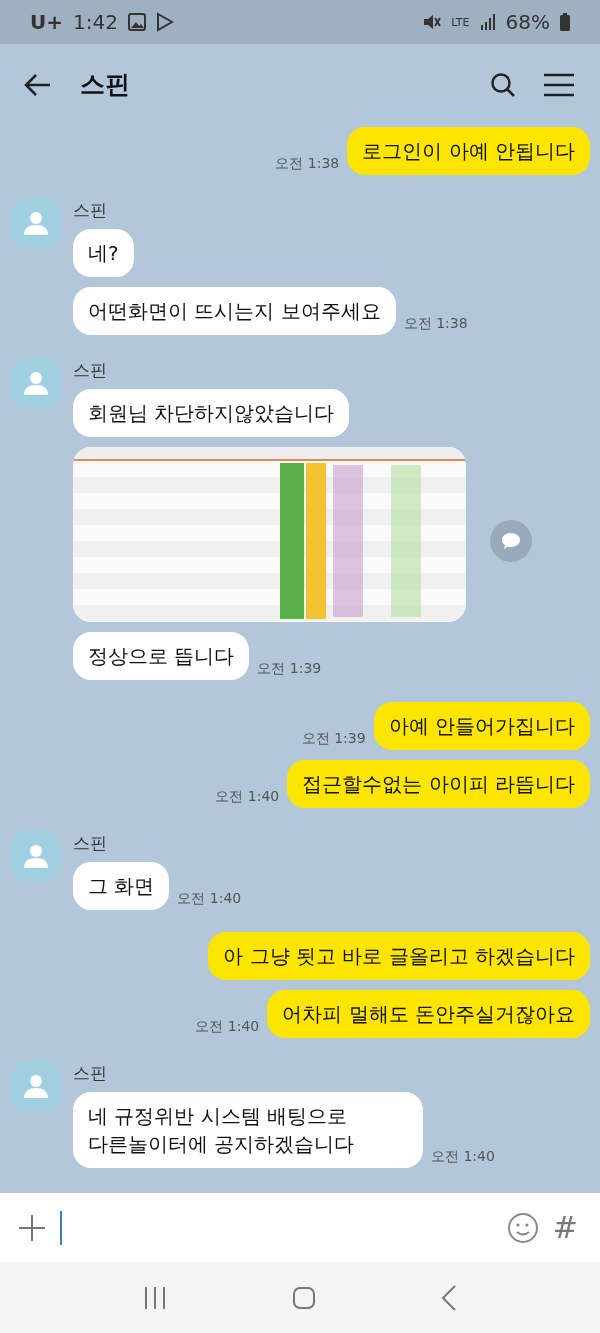  Describe the element at coordinates (432, 22) in the screenshot. I see `mute-icon` at that location.